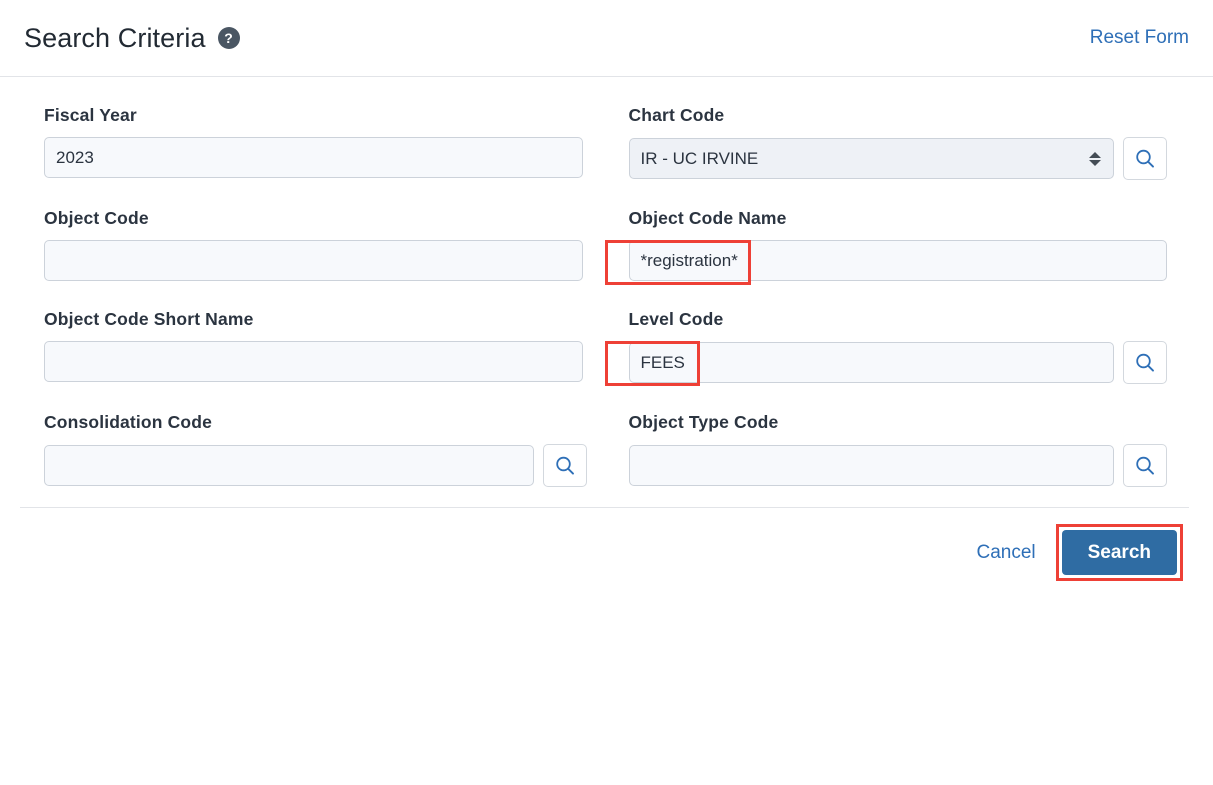 This screenshot has height=785, width=1213. What do you see at coordinates (703, 422) in the screenshot?
I see `object-type-code-label: Object Type Code` at bounding box center [703, 422].